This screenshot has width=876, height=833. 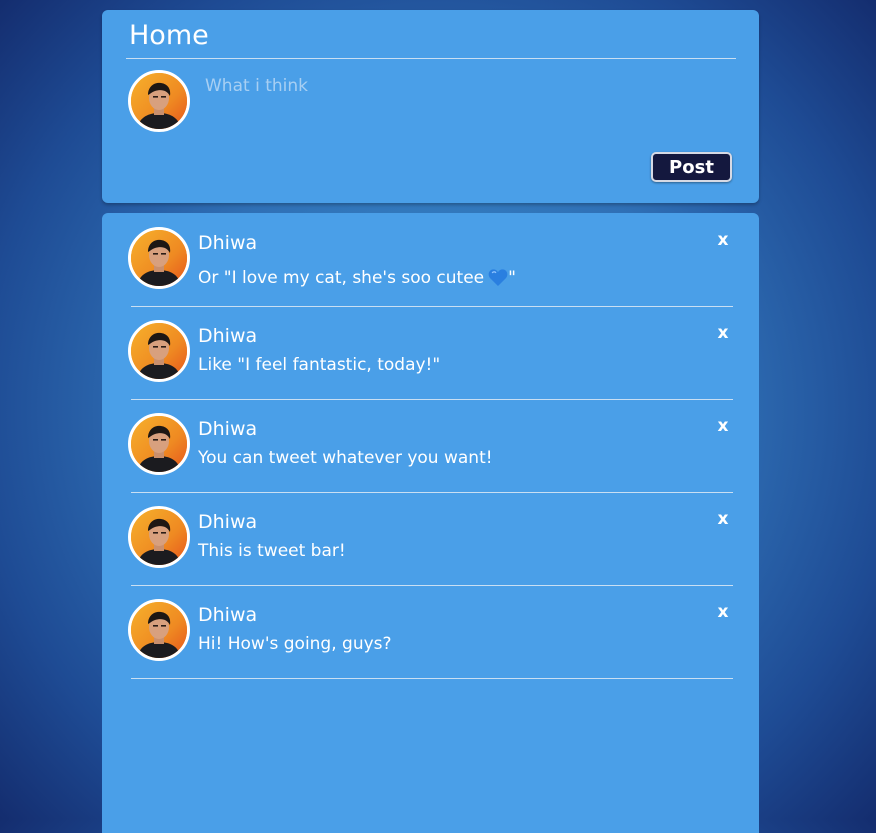 I want to click on title-divider, so click(x=431, y=58).